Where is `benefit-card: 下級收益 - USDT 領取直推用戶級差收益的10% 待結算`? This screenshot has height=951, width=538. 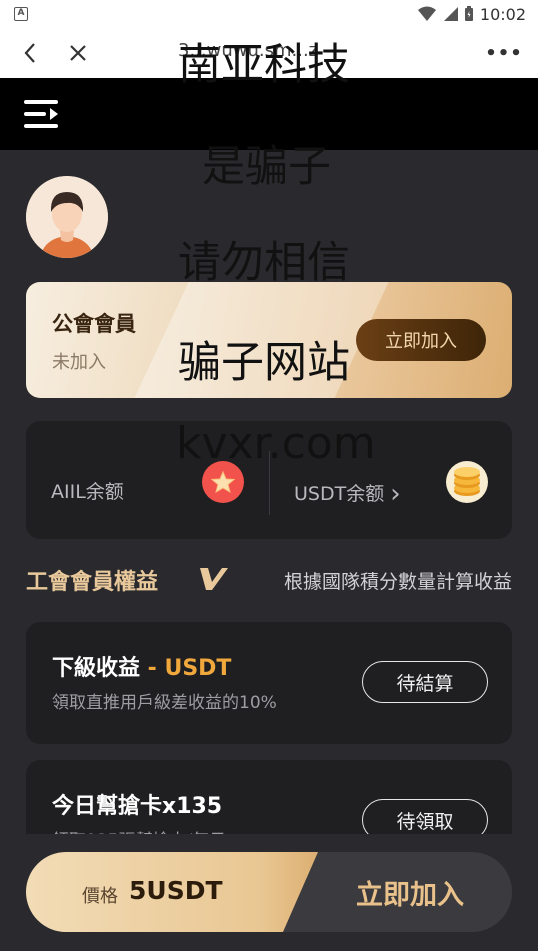 benefit-card: 下級收益 - USDT 領取直推用戶級差收益的10% 待結算 is located at coordinates (269, 683).